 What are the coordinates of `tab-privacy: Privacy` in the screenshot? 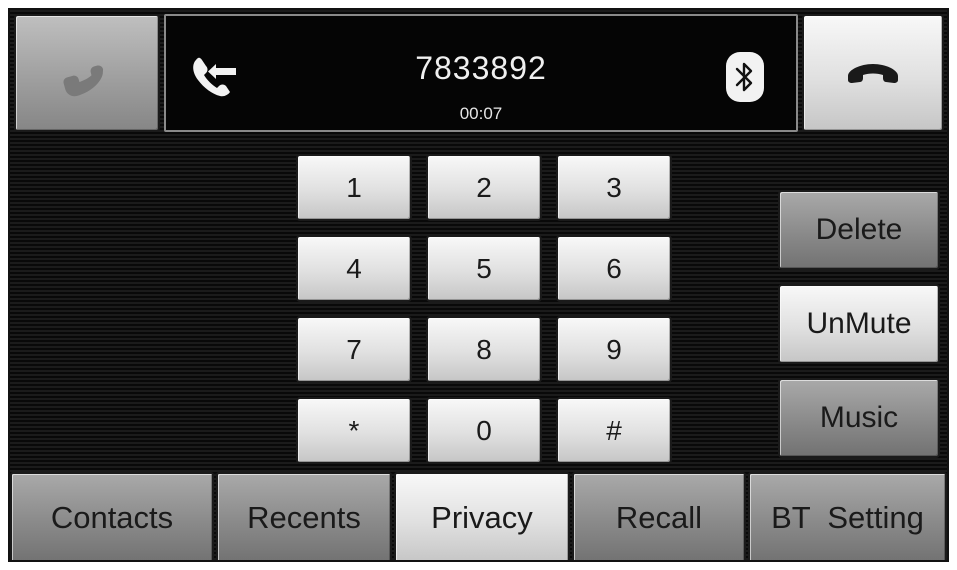 It's located at (482, 516).